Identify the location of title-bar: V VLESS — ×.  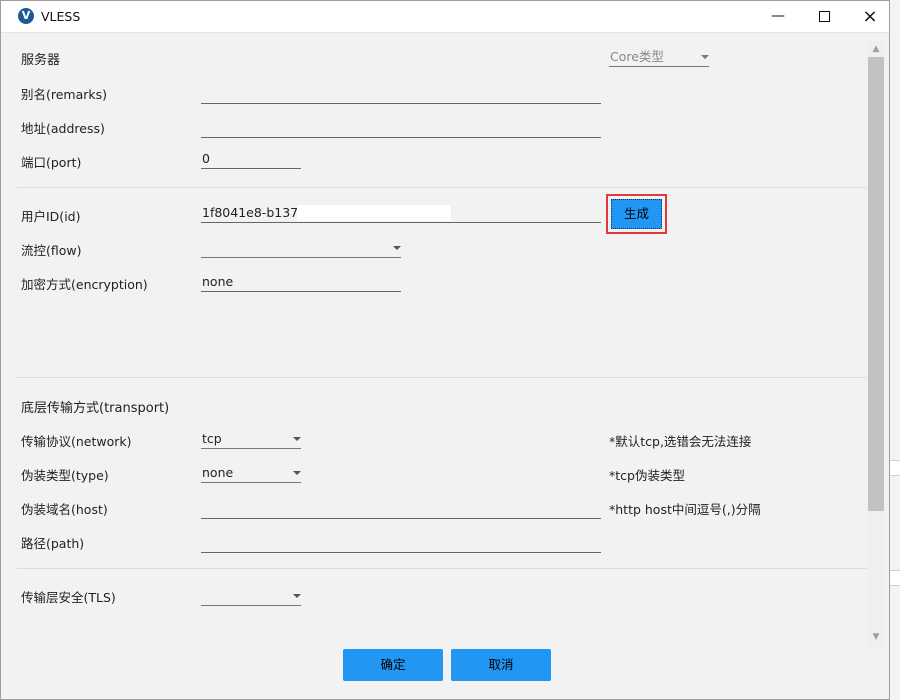
(445, 17).